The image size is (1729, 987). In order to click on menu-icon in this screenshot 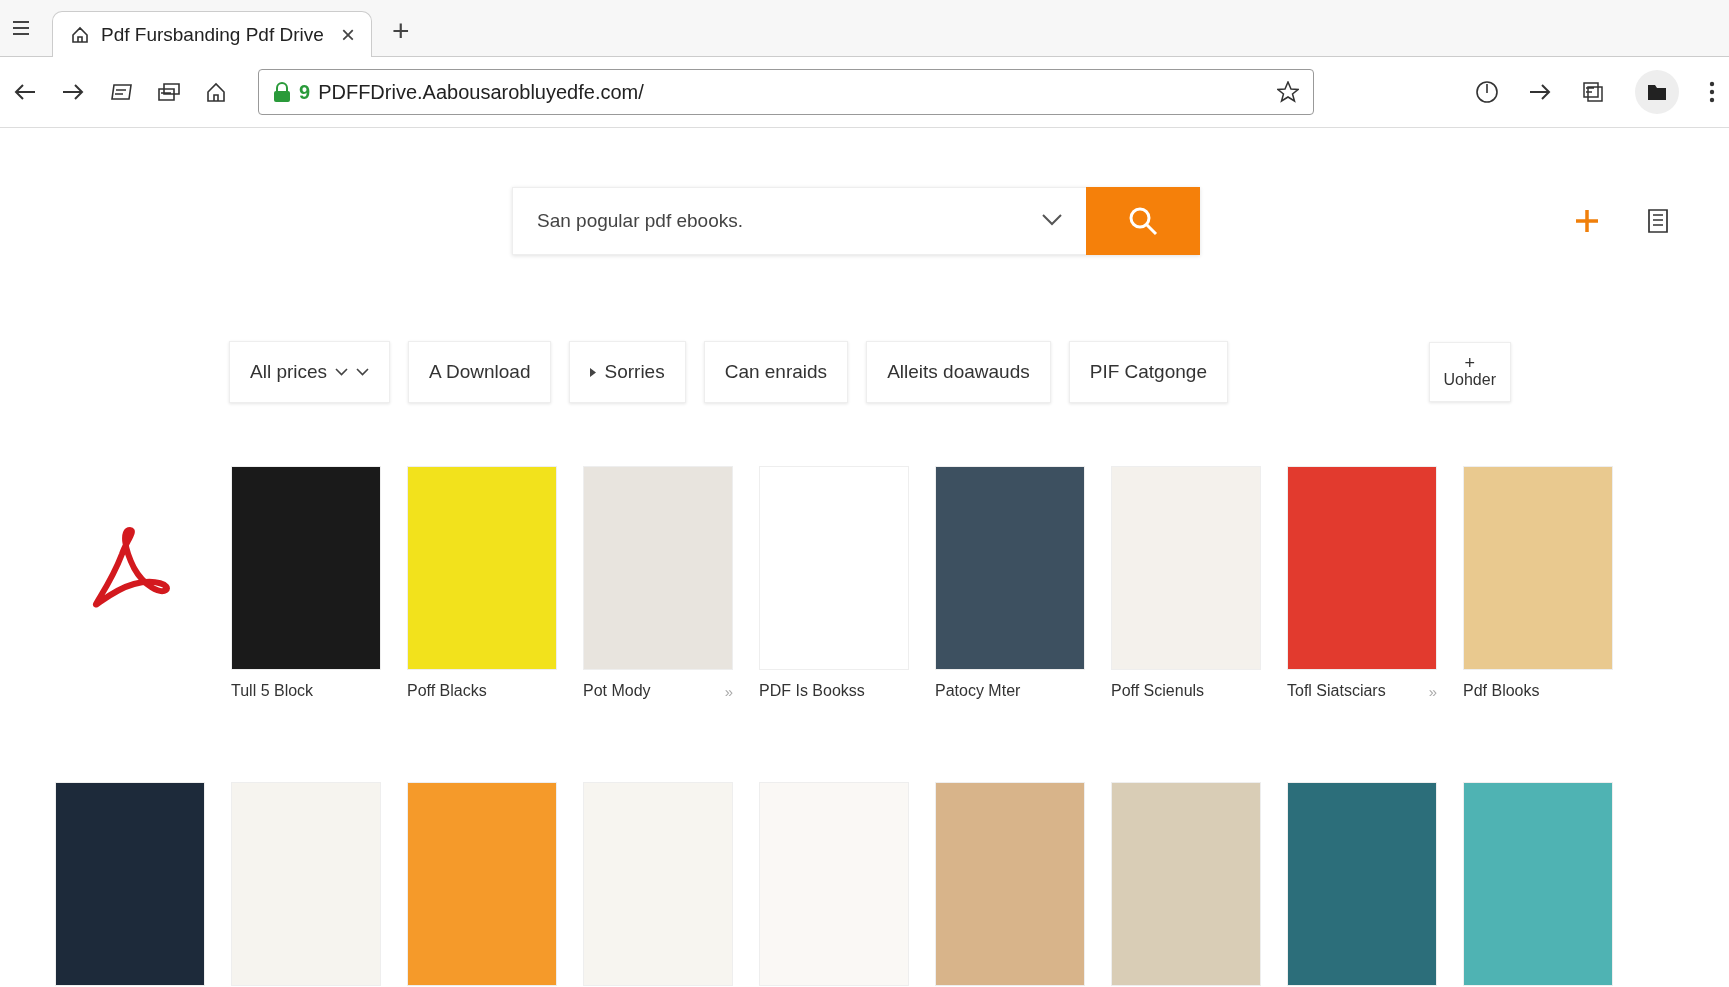, I will do `click(21, 28)`.